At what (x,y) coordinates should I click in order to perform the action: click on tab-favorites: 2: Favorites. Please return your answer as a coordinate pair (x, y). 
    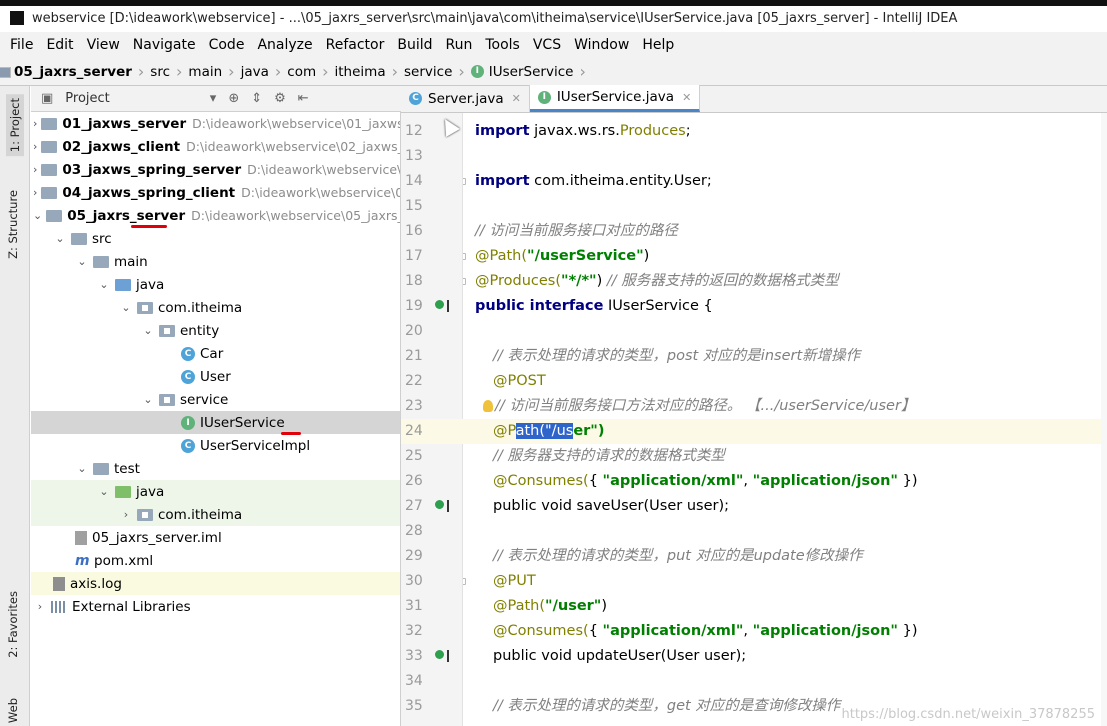
    Looking at the image, I should click on (13, 624).